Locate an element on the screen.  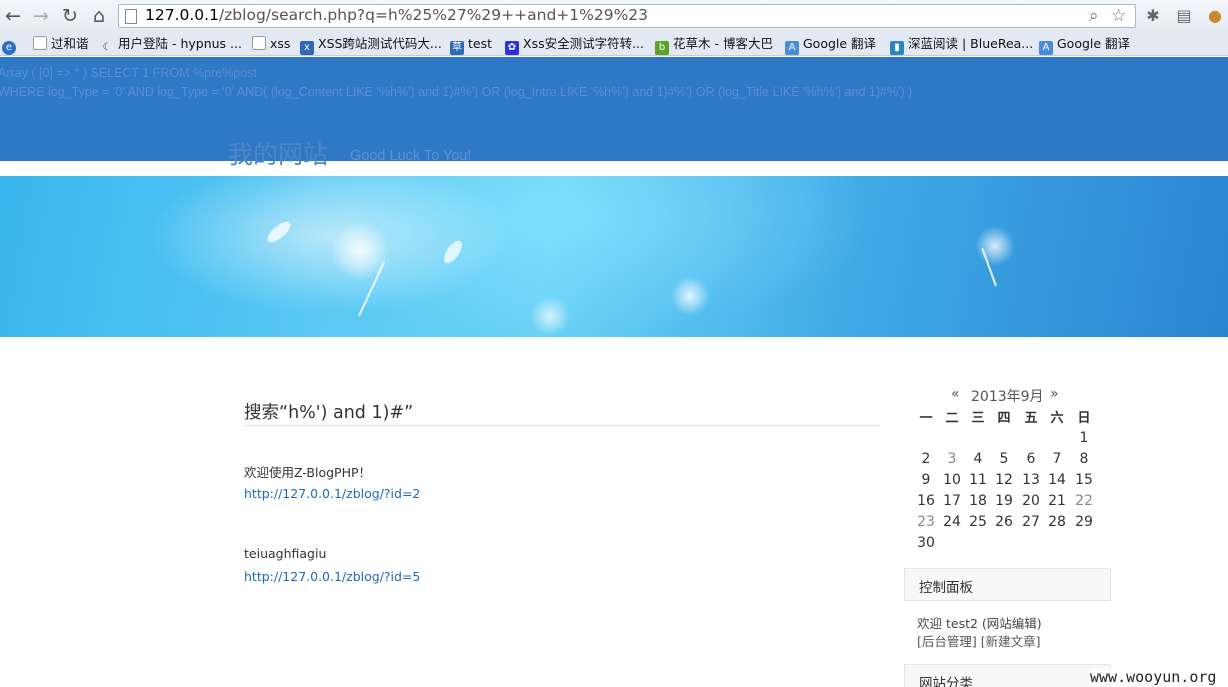
calendar-day: 4 is located at coordinates (978, 459).